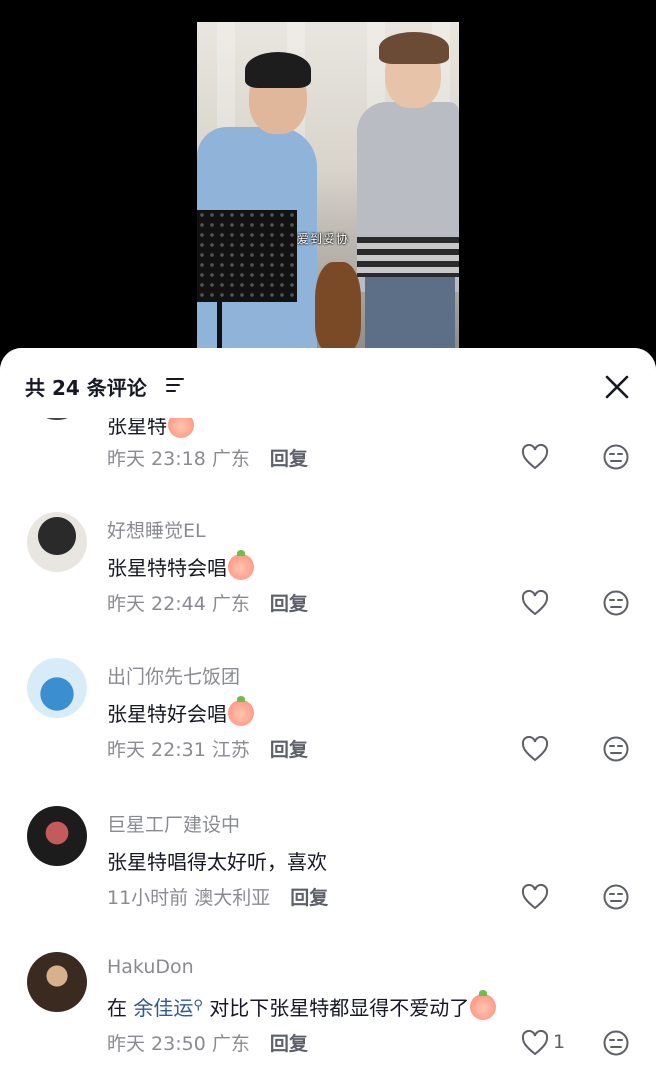 This screenshot has height=1080, width=656. I want to click on comment-text: 张星特特会唱, so click(180, 565).